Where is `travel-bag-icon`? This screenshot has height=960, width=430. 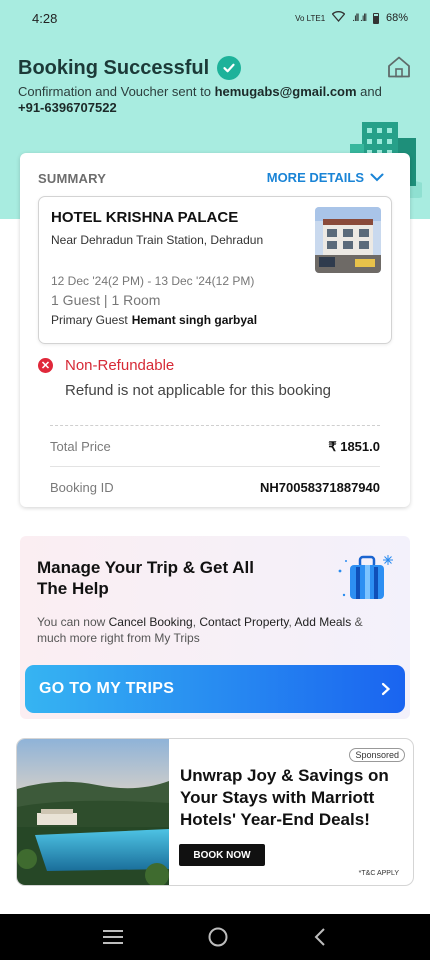 travel-bag-icon is located at coordinates (365, 577).